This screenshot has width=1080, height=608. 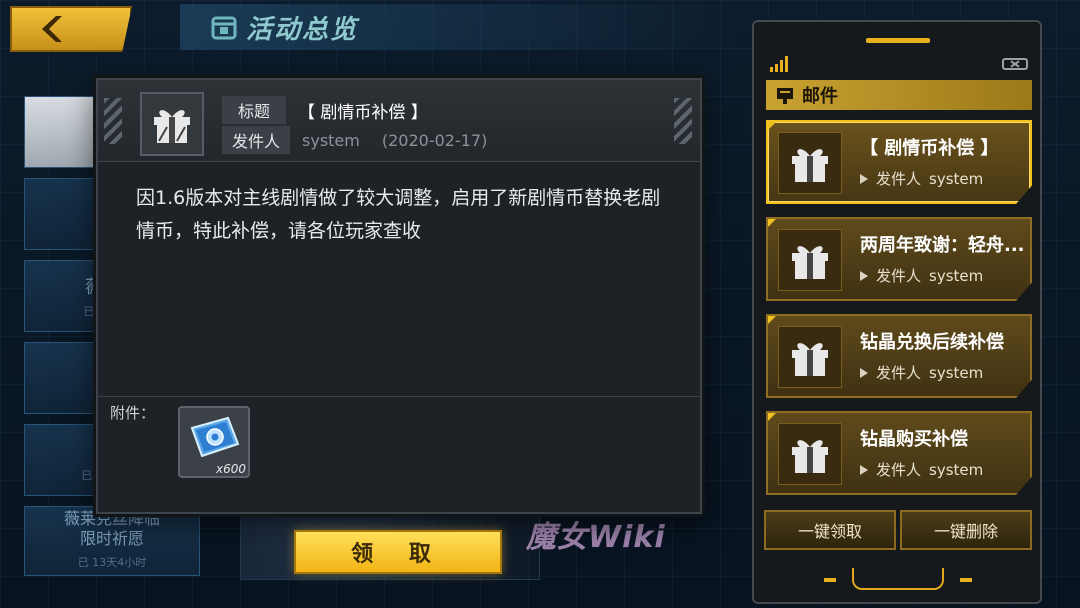 I want to click on page-title: 活动总览, so click(x=302, y=29).